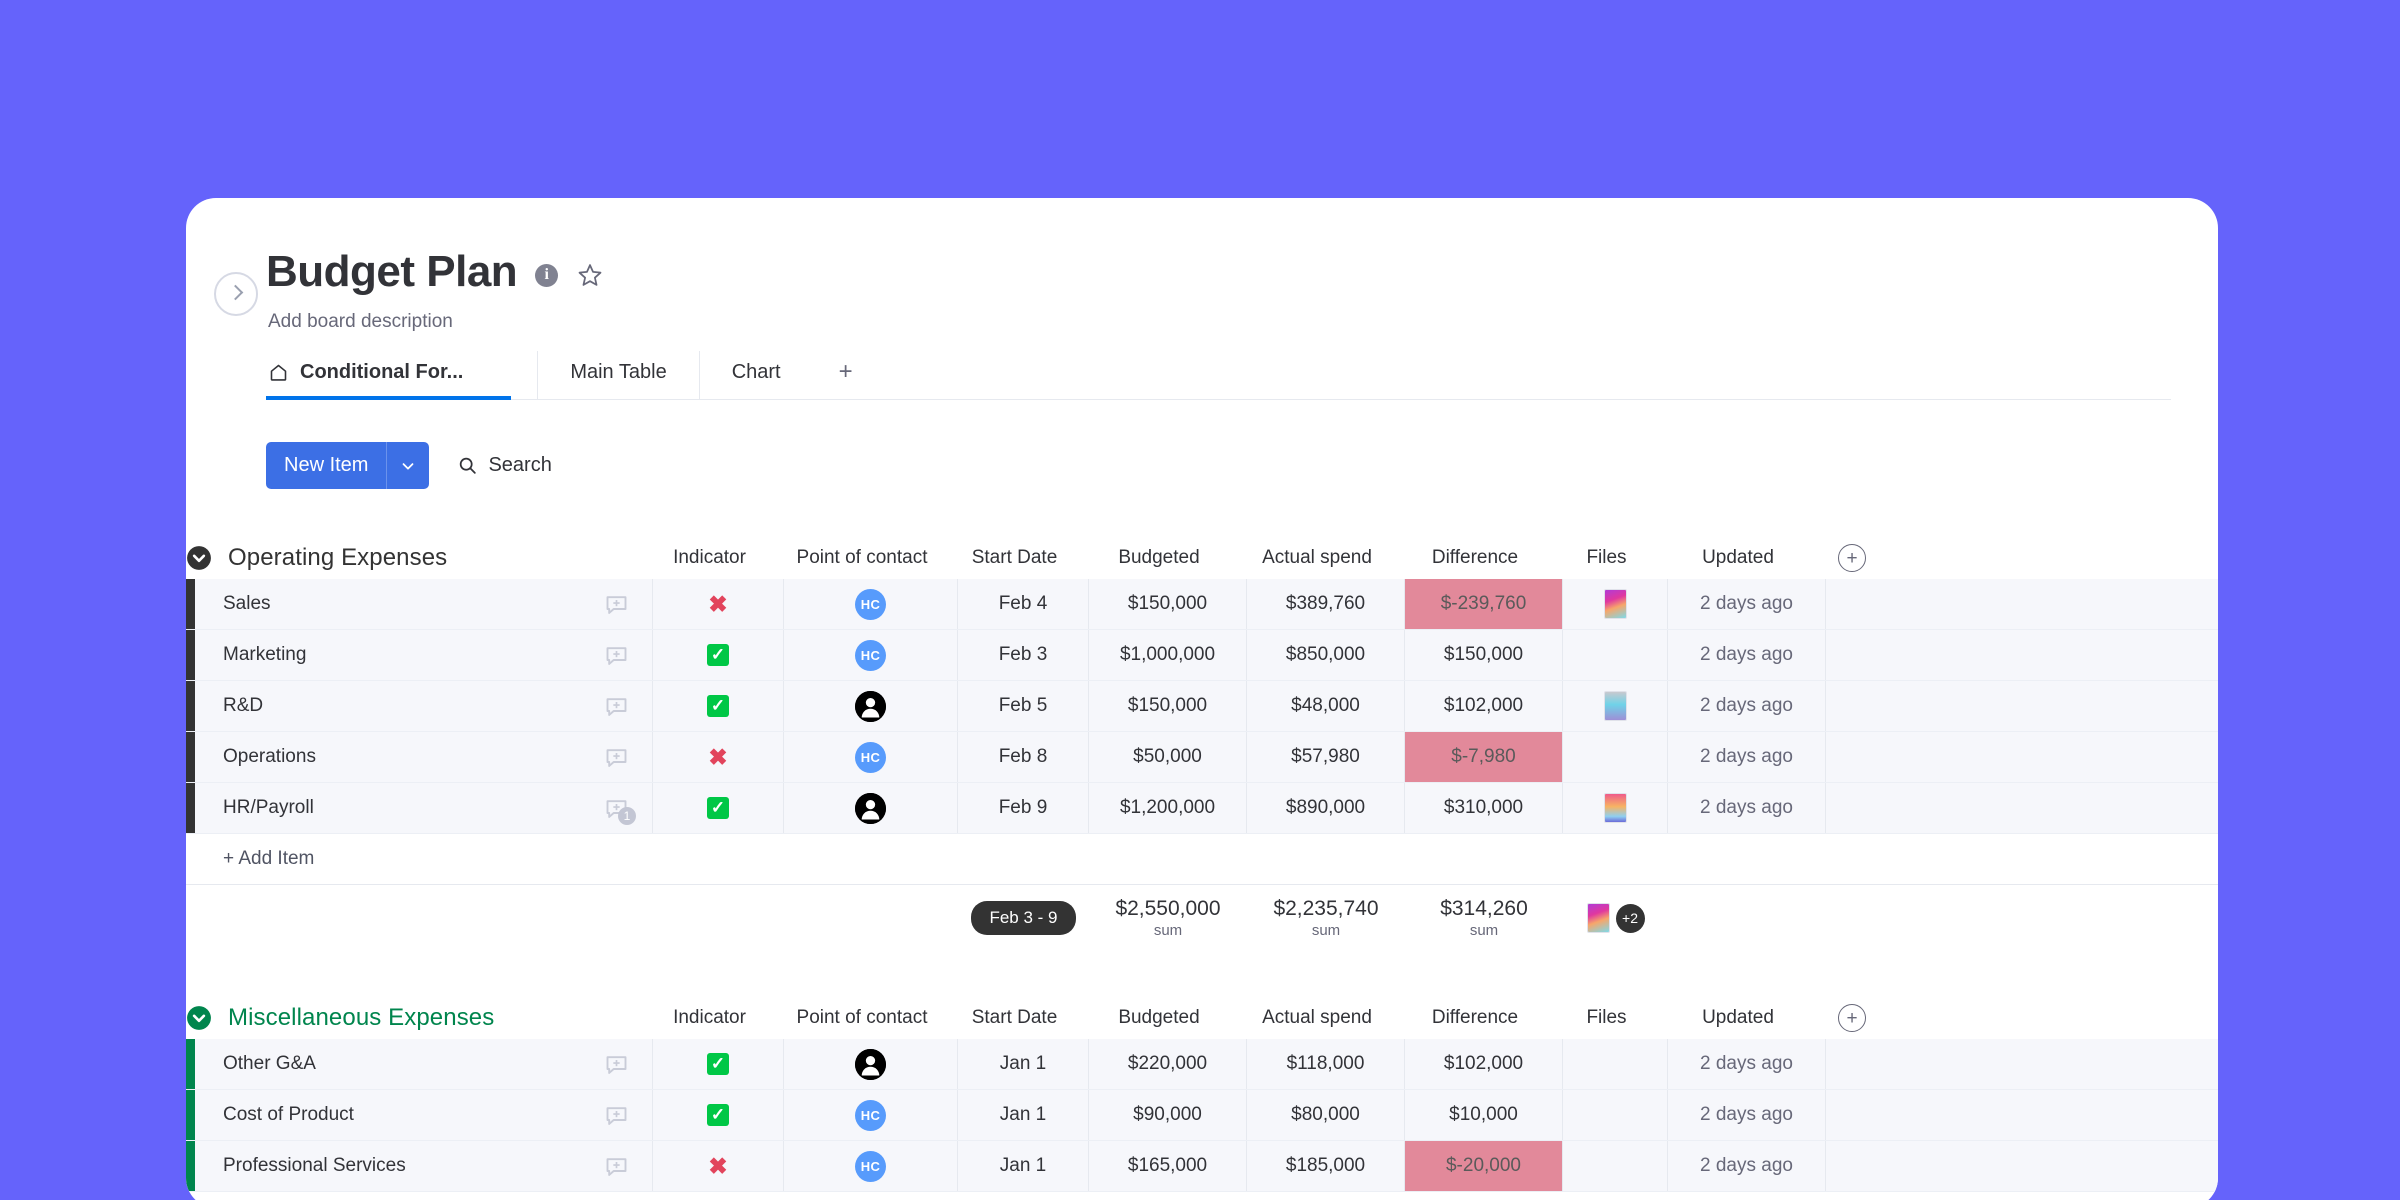  What do you see at coordinates (1168, 1064) in the screenshot?
I see `cell-budgeted: $220,000` at bounding box center [1168, 1064].